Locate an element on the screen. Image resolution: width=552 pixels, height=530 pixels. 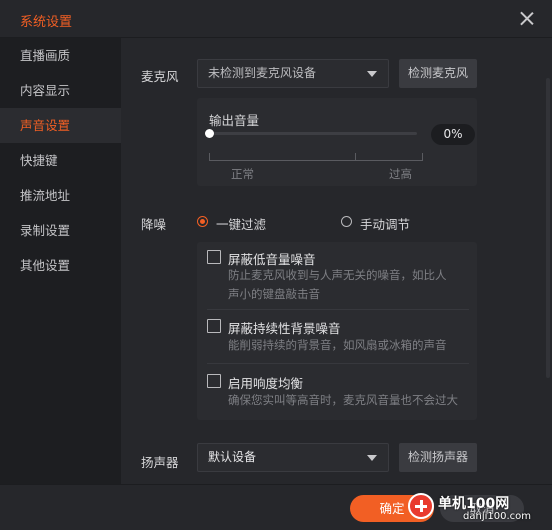
volume-slider-track is located at coordinates (312, 133).